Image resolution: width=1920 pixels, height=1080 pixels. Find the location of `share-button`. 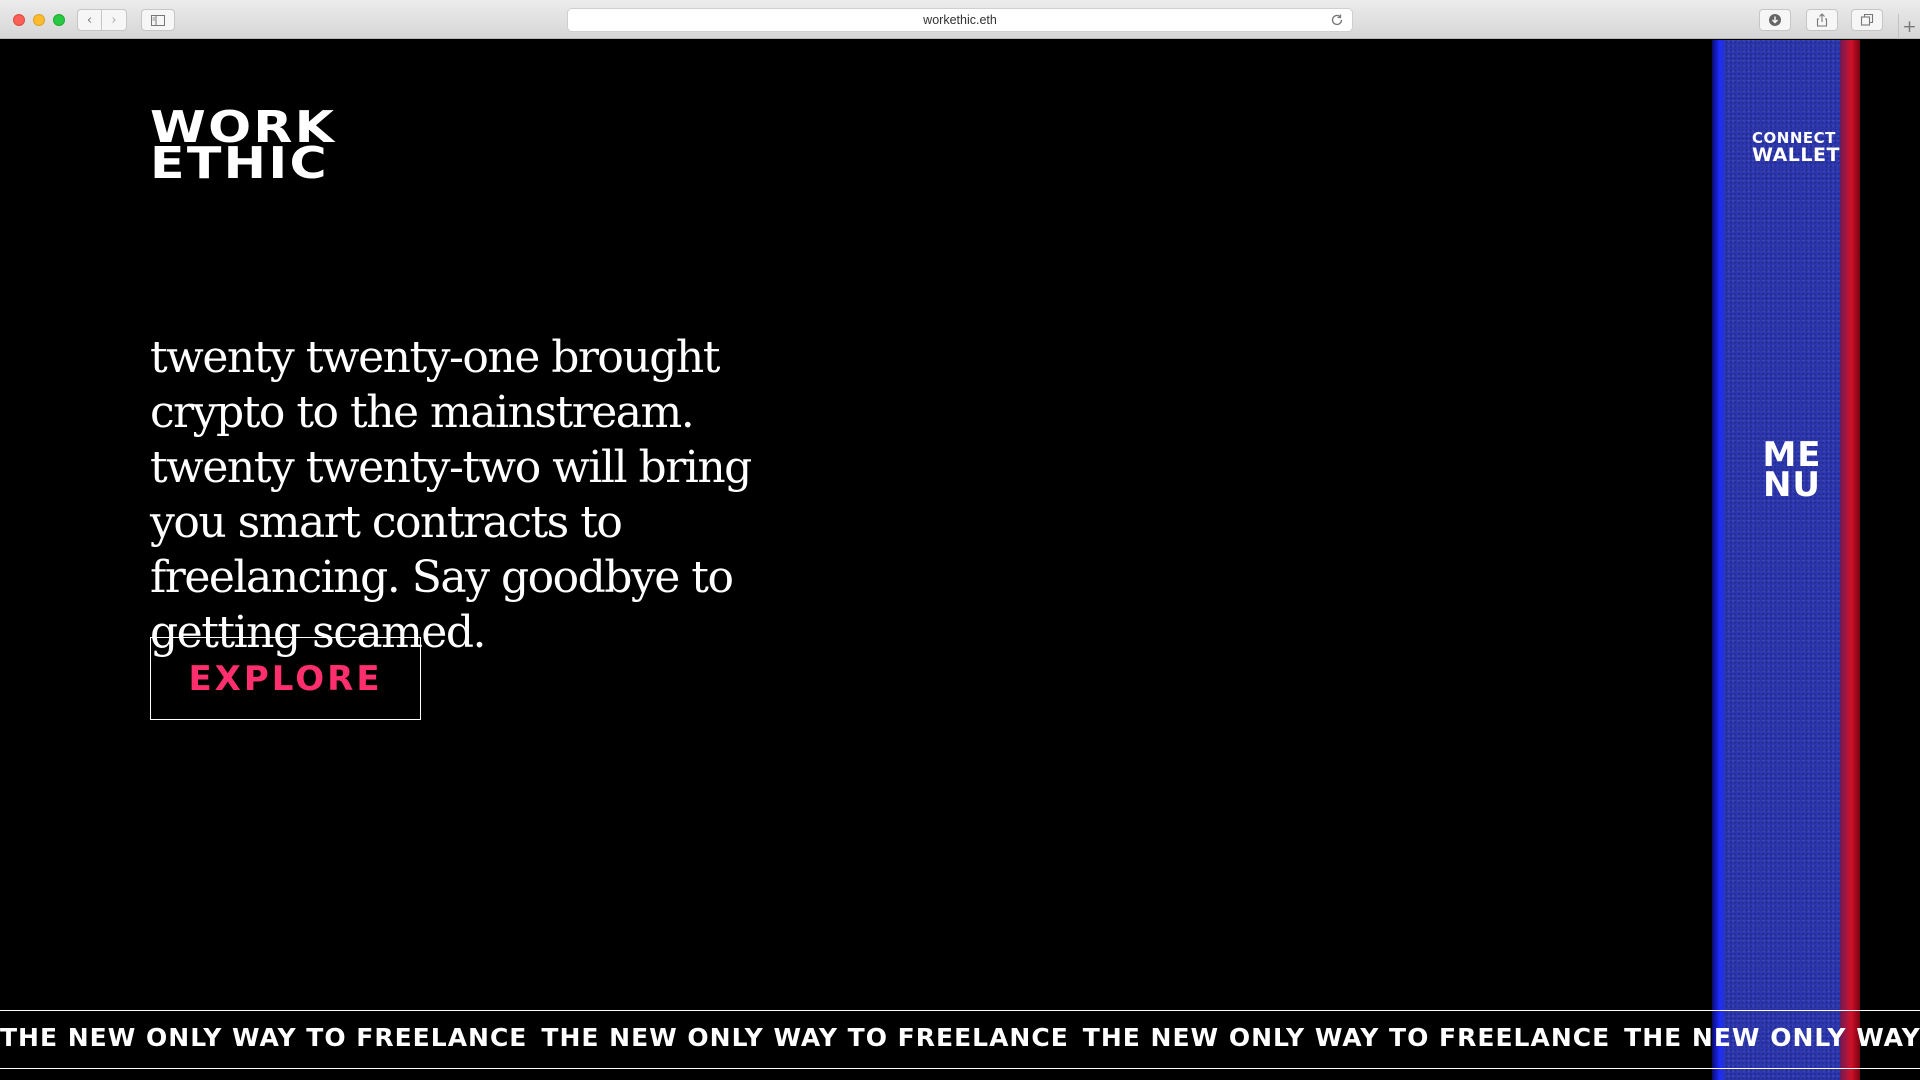

share-button is located at coordinates (1822, 20).